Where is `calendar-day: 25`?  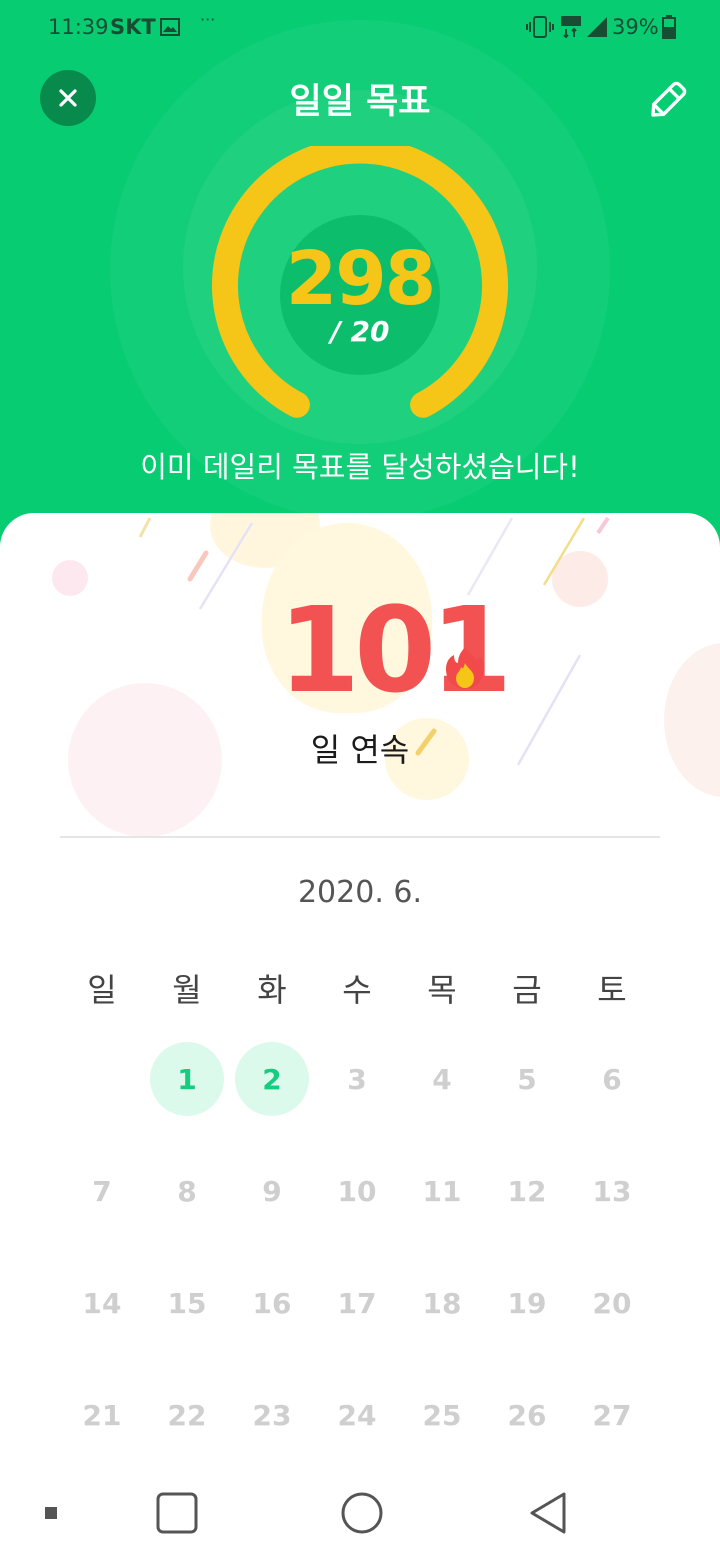 calendar-day: 25 is located at coordinates (442, 1415).